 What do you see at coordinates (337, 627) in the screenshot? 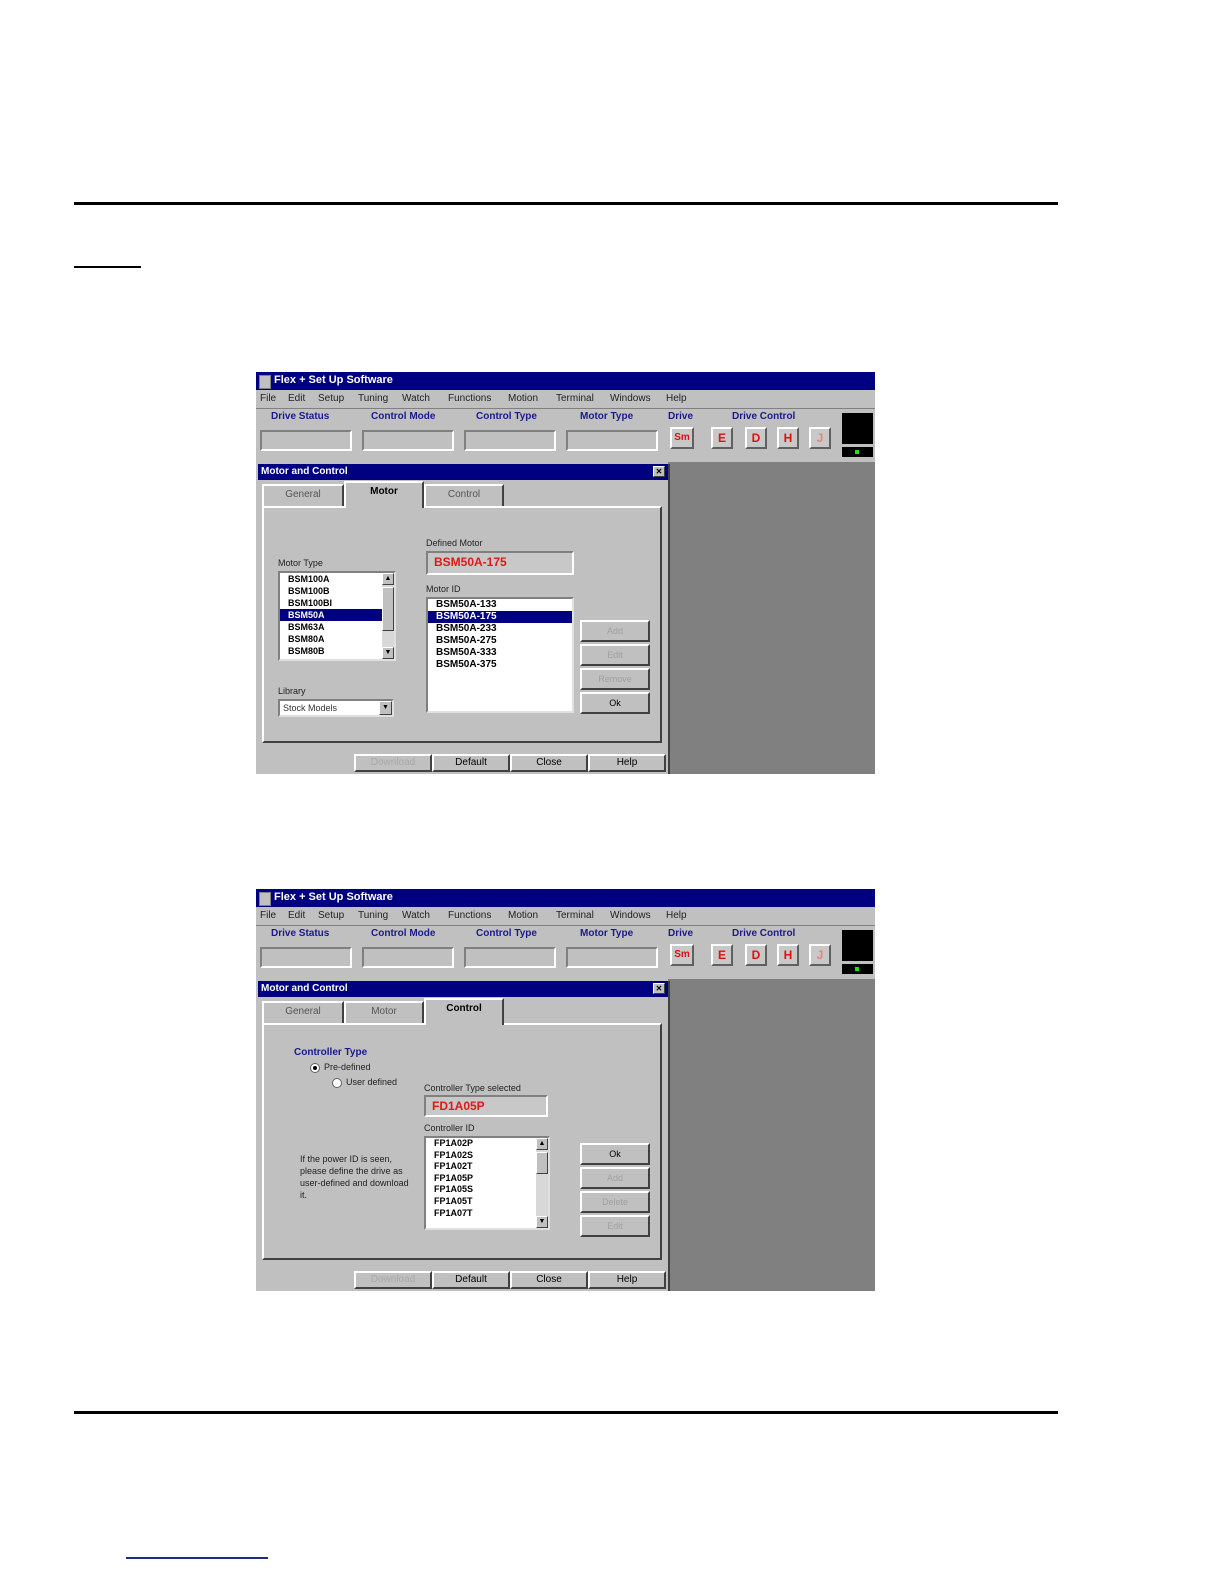
I see `list-item: BSM63A` at bounding box center [337, 627].